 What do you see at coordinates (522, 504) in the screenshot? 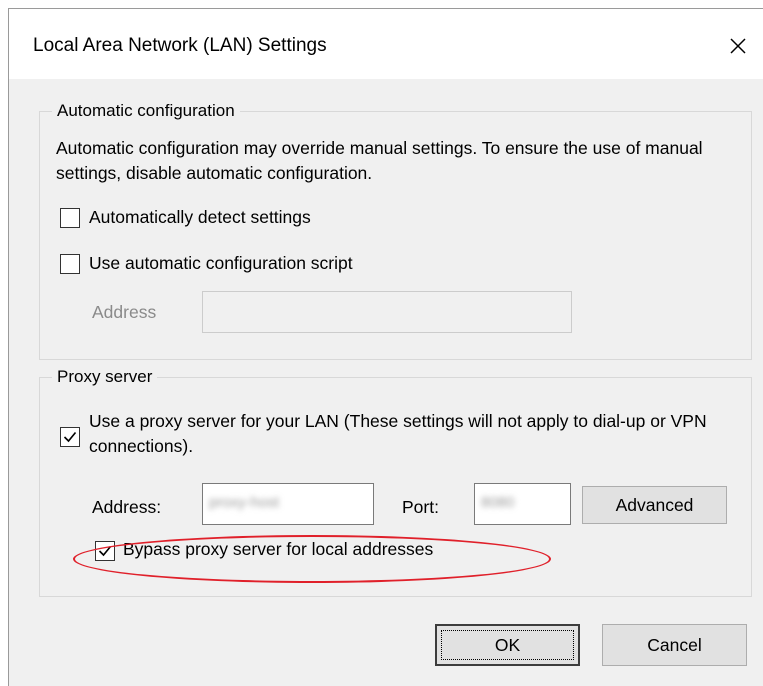
I see `proxy-port-field: 8080` at bounding box center [522, 504].